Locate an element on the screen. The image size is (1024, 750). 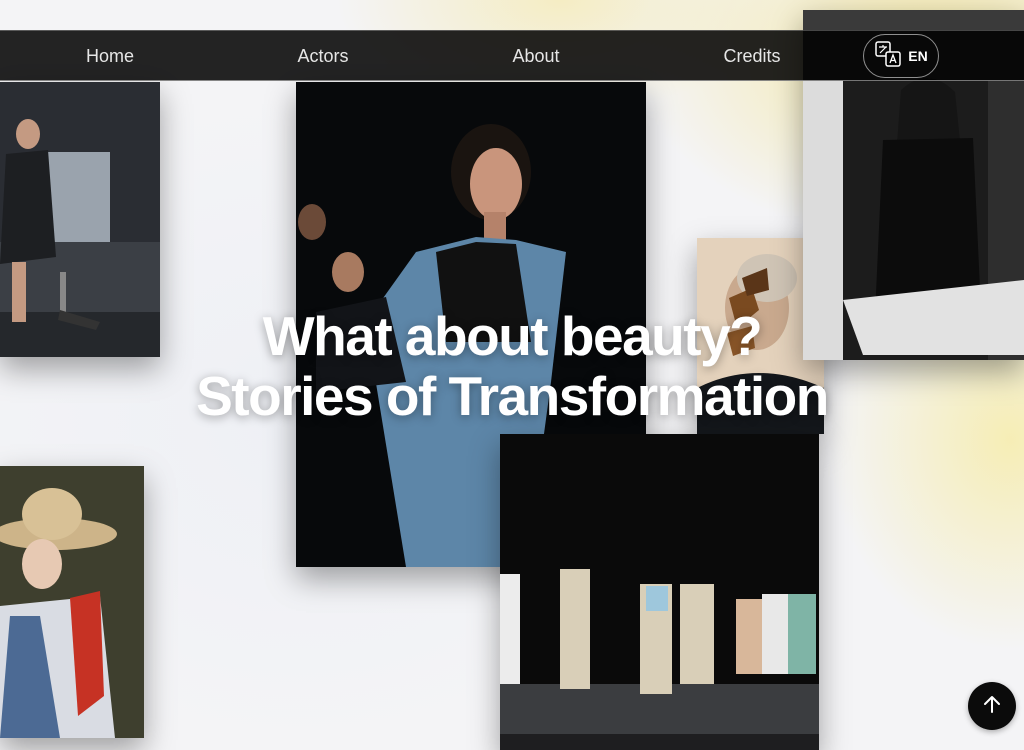
nav-home: Home is located at coordinates (110, 56).